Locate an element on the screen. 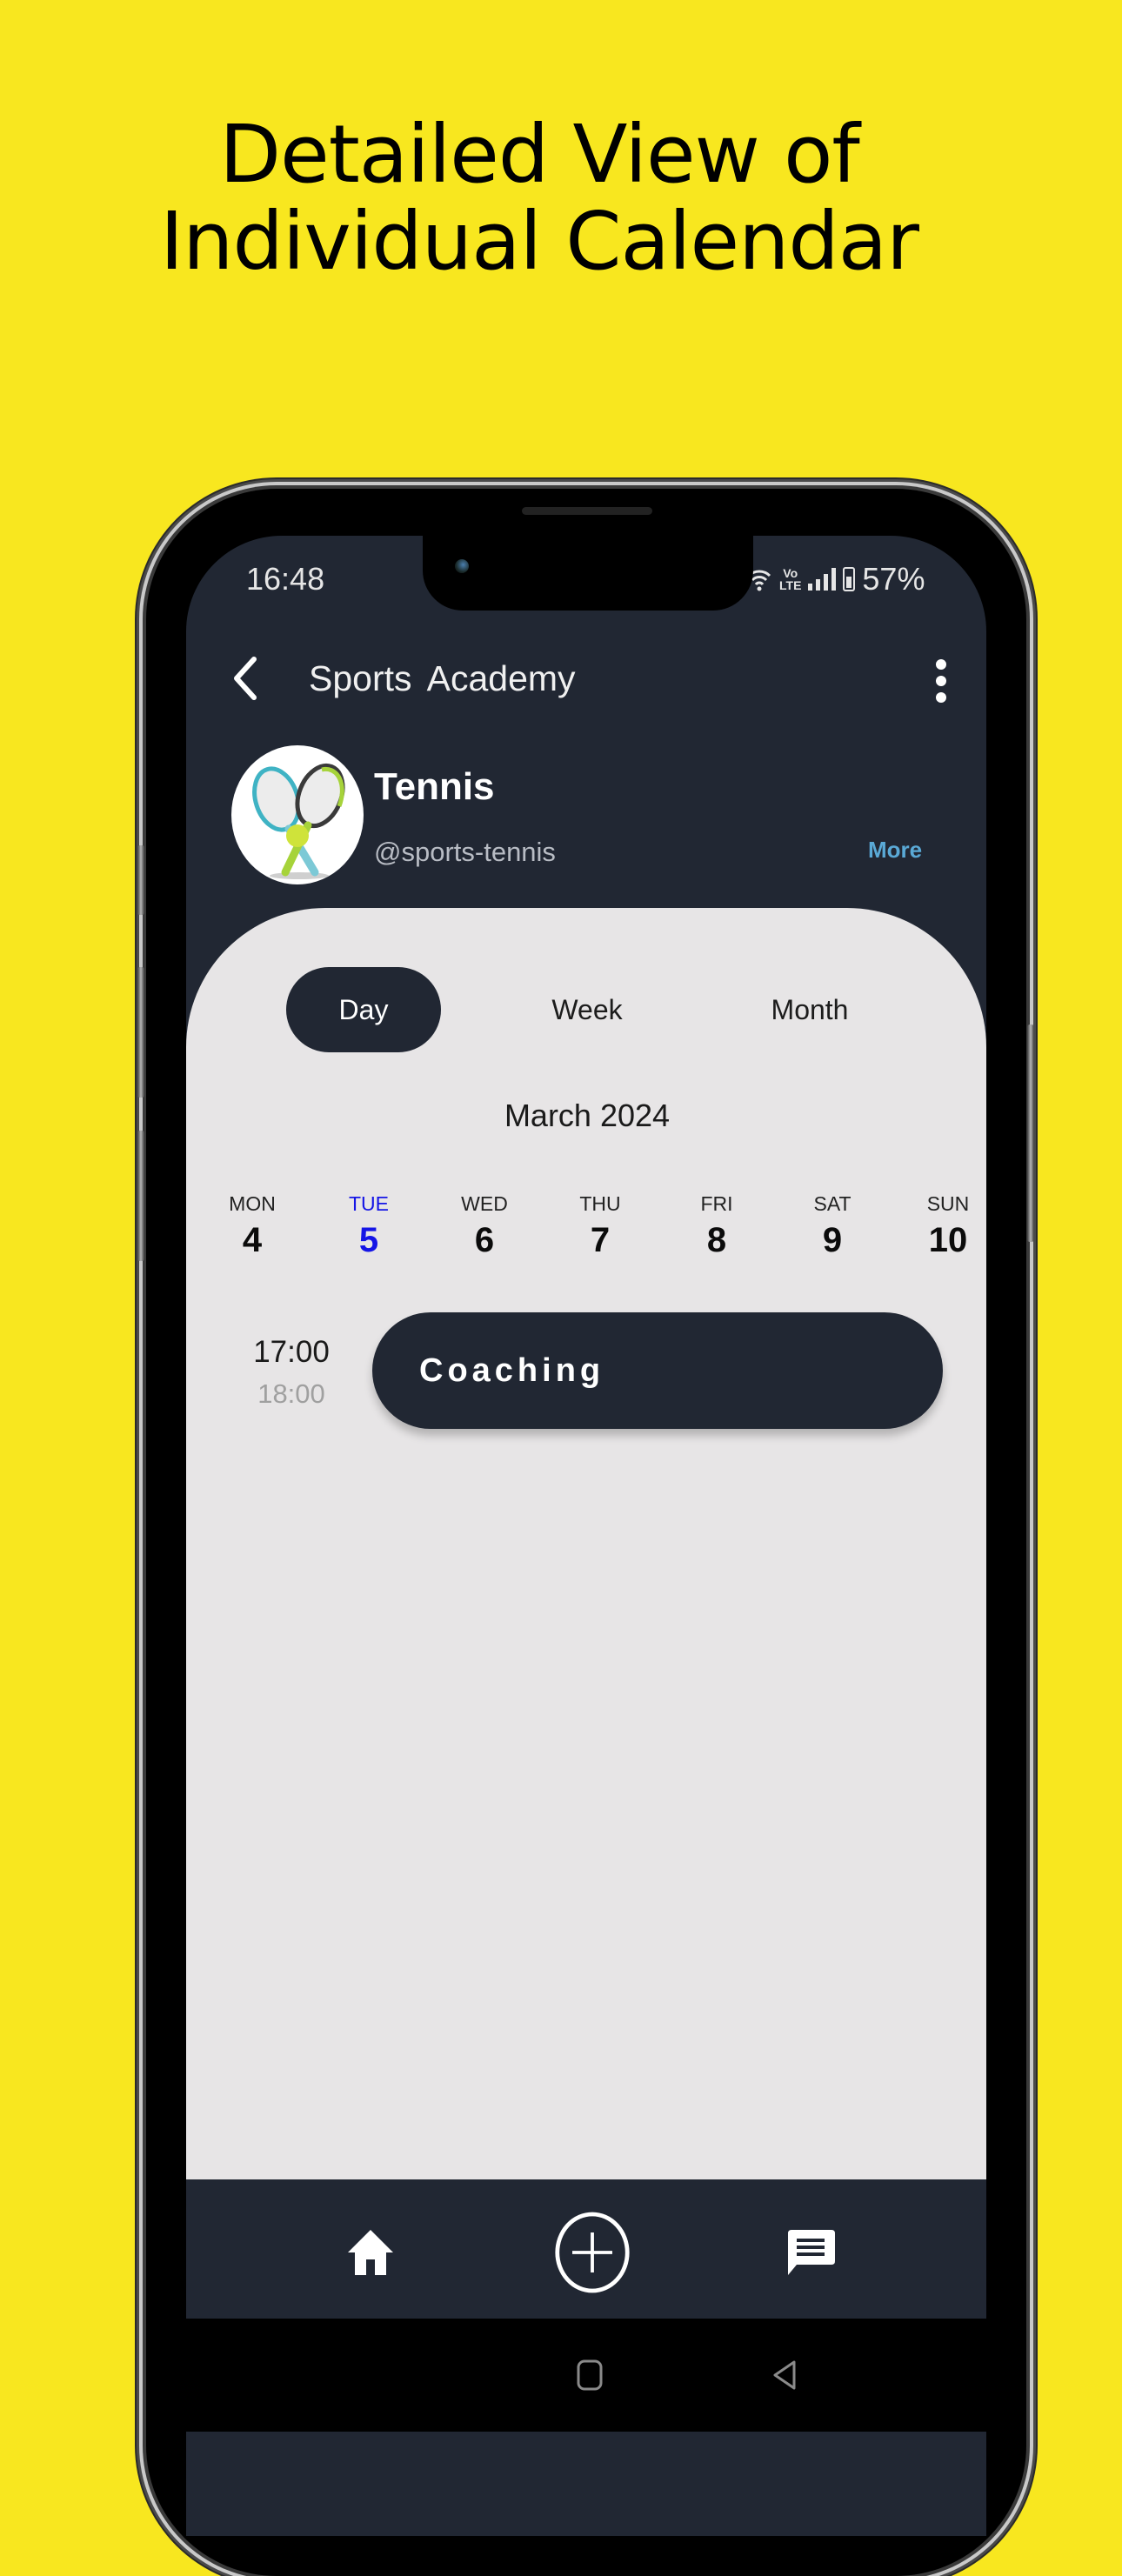 The height and width of the screenshot is (2576, 1122). chevron-left-icon is located at coordinates (245, 678).